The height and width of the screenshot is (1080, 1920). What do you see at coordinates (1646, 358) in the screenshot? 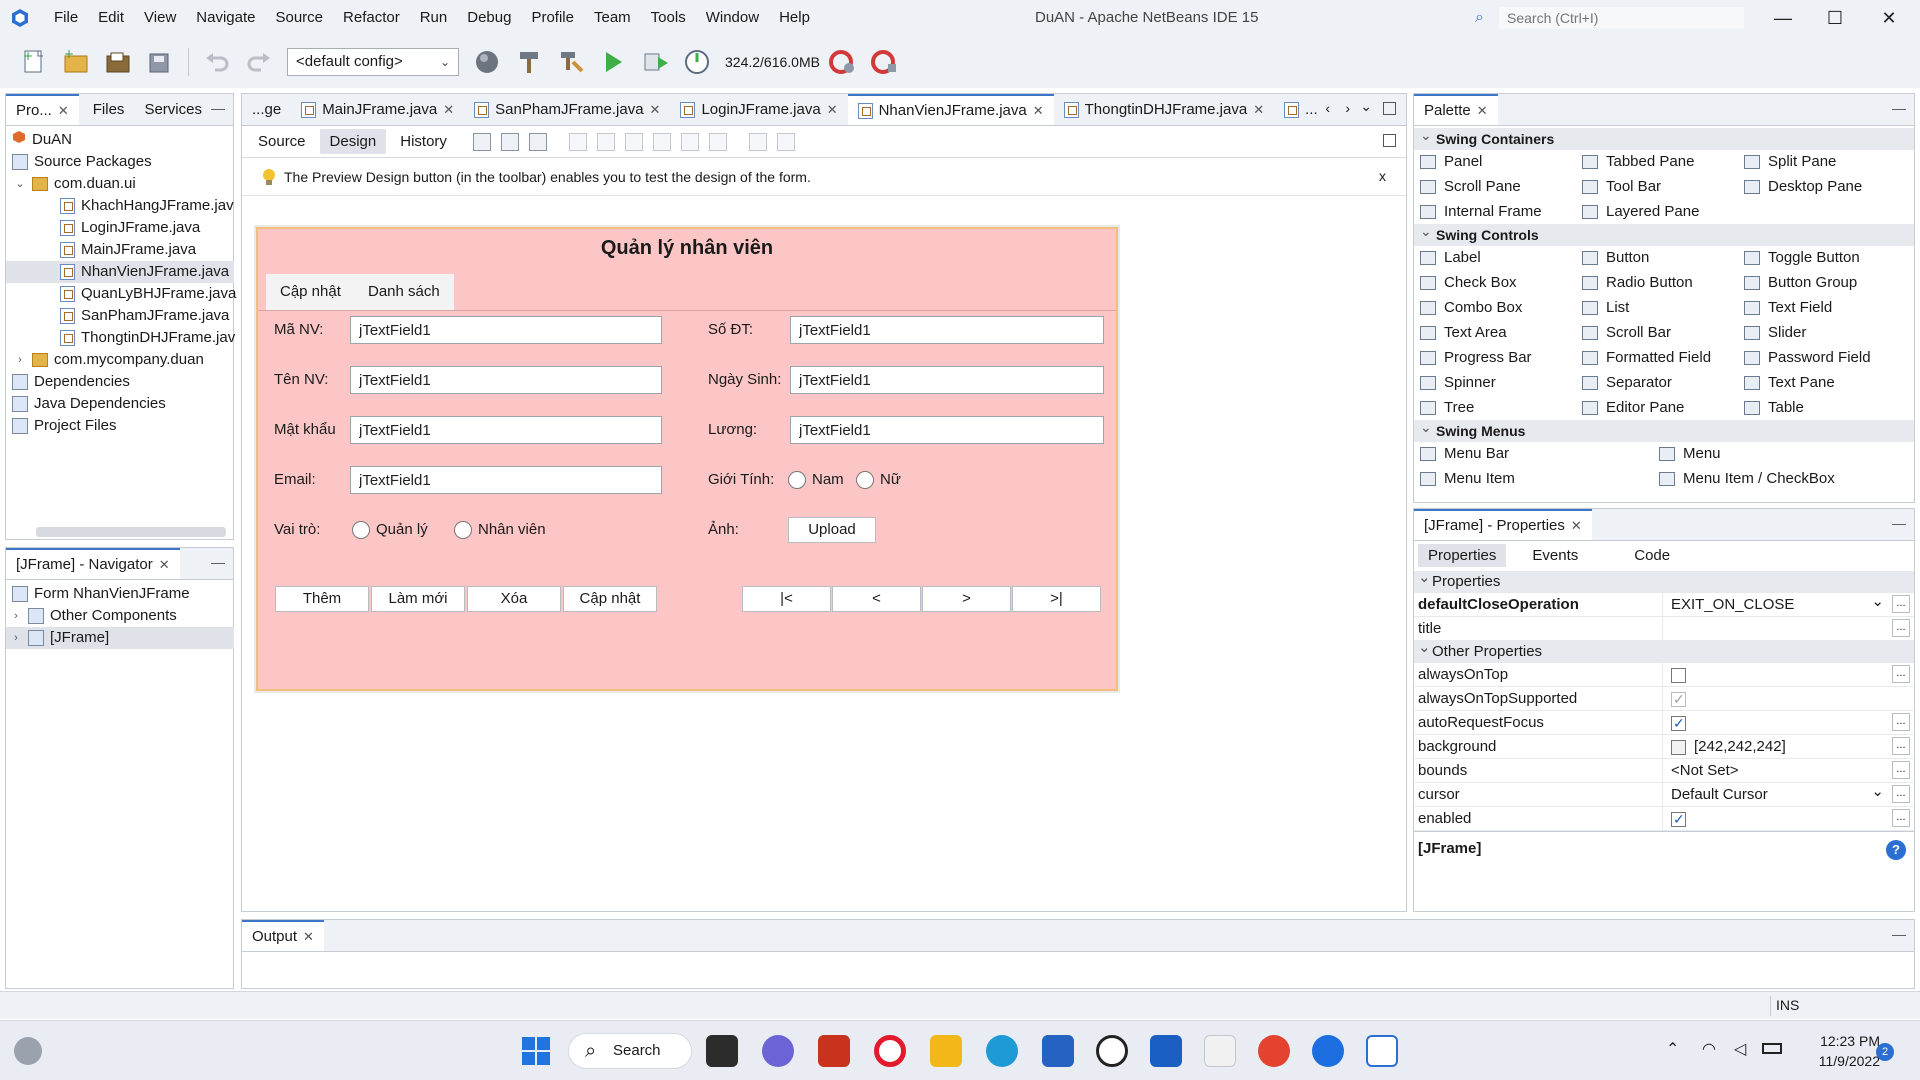
I see `palette-item-formatted-field: Formatted Field` at bounding box center [1646, 358].